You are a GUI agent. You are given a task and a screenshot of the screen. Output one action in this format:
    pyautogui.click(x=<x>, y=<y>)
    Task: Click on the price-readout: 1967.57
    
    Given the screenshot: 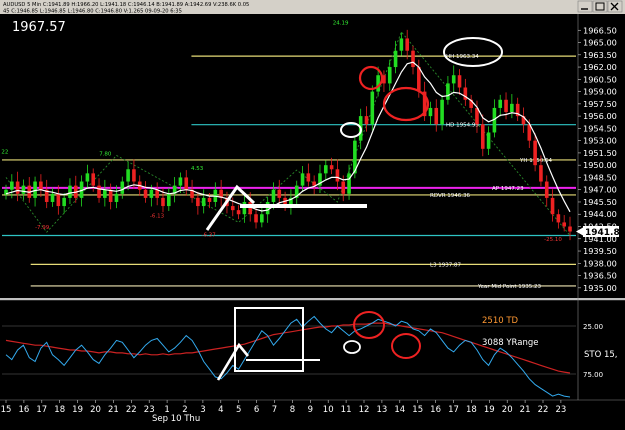 What is the action you would take?
    pyautogui.click(x=39, y=27)
    